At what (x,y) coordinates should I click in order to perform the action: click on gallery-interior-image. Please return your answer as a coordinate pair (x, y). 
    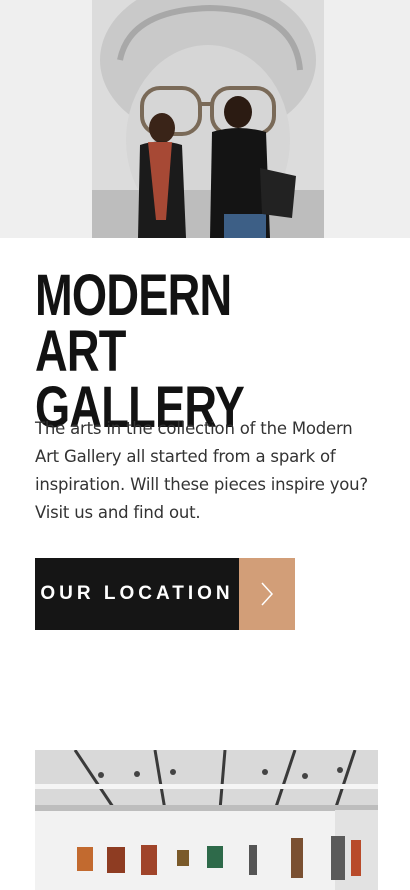
    Looking at the image, I should click on (206, 820).